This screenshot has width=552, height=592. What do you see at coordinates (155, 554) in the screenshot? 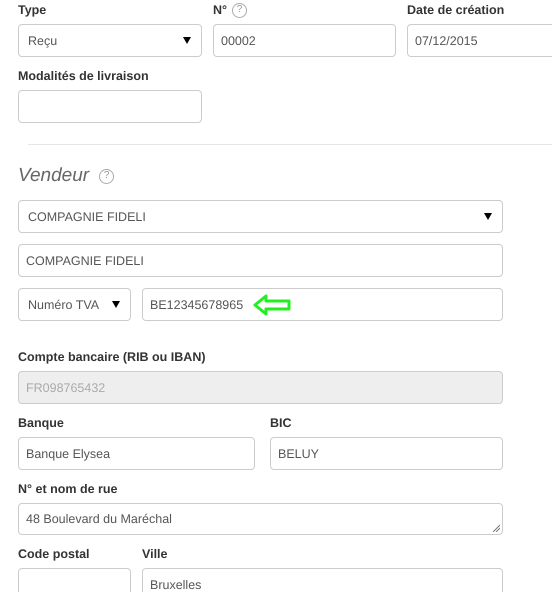
I see `field-label: Ville` at bounding box center [155, 554].